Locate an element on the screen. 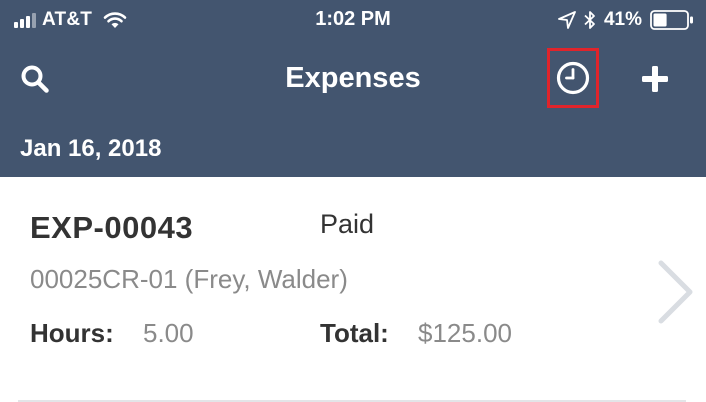  status-bar-right: 41% is located at coordinates (626, 20).